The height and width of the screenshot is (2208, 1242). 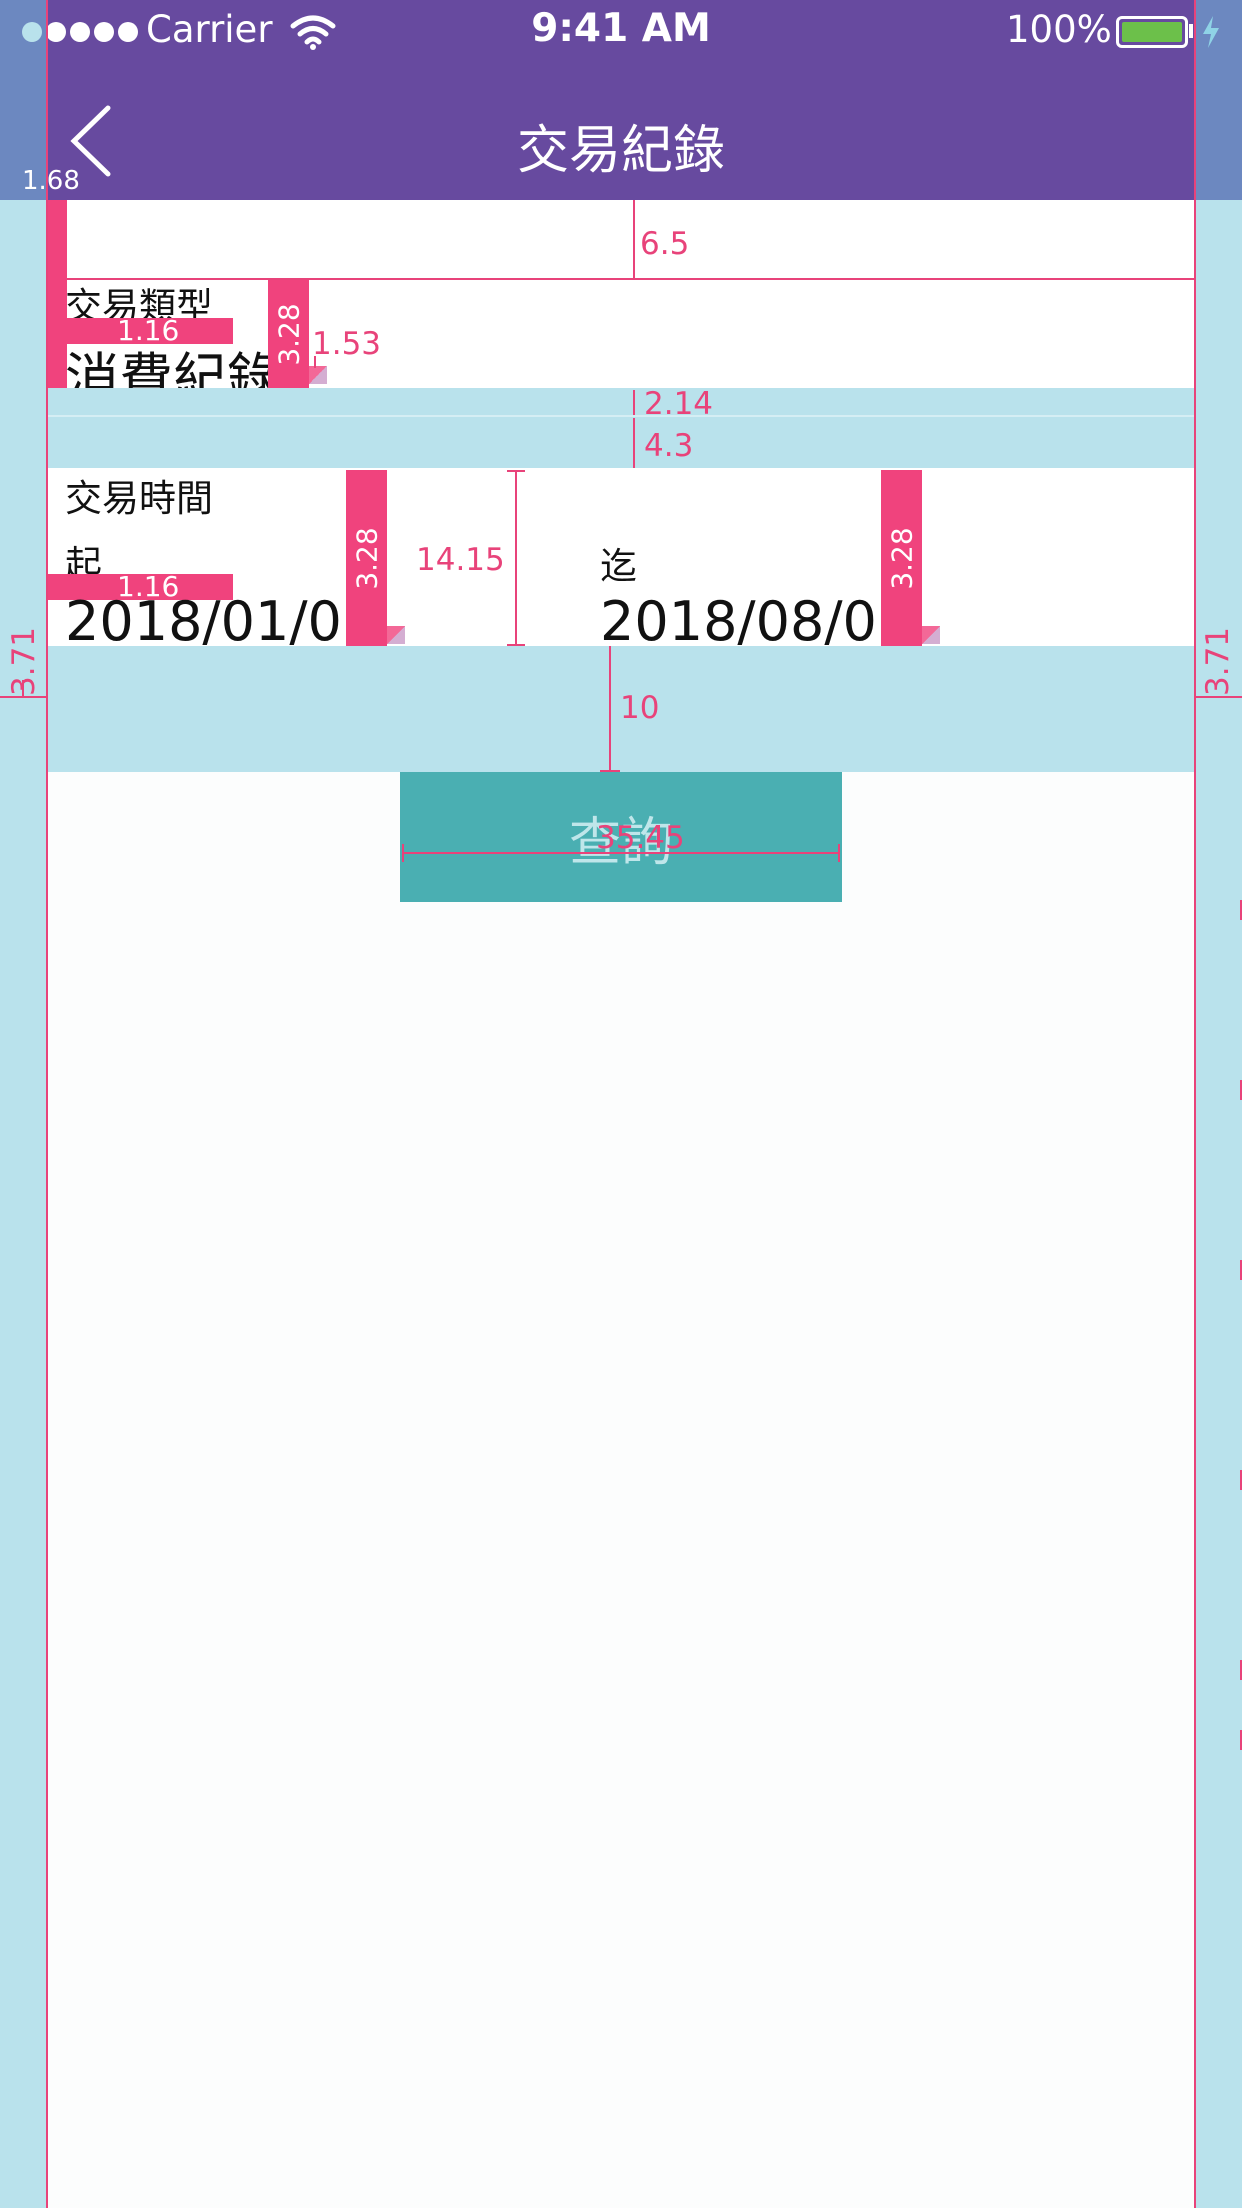 I want to click on annotation-gap-2-14: 2.14, so click(x=679, y=404).